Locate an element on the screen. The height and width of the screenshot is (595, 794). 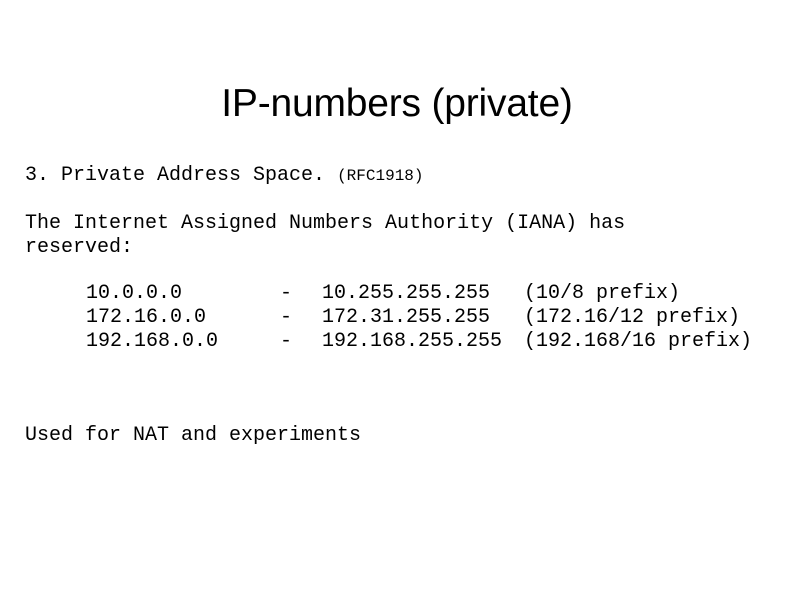
rfc-reference: (RFC1918) is located at coordinates (380, 176).